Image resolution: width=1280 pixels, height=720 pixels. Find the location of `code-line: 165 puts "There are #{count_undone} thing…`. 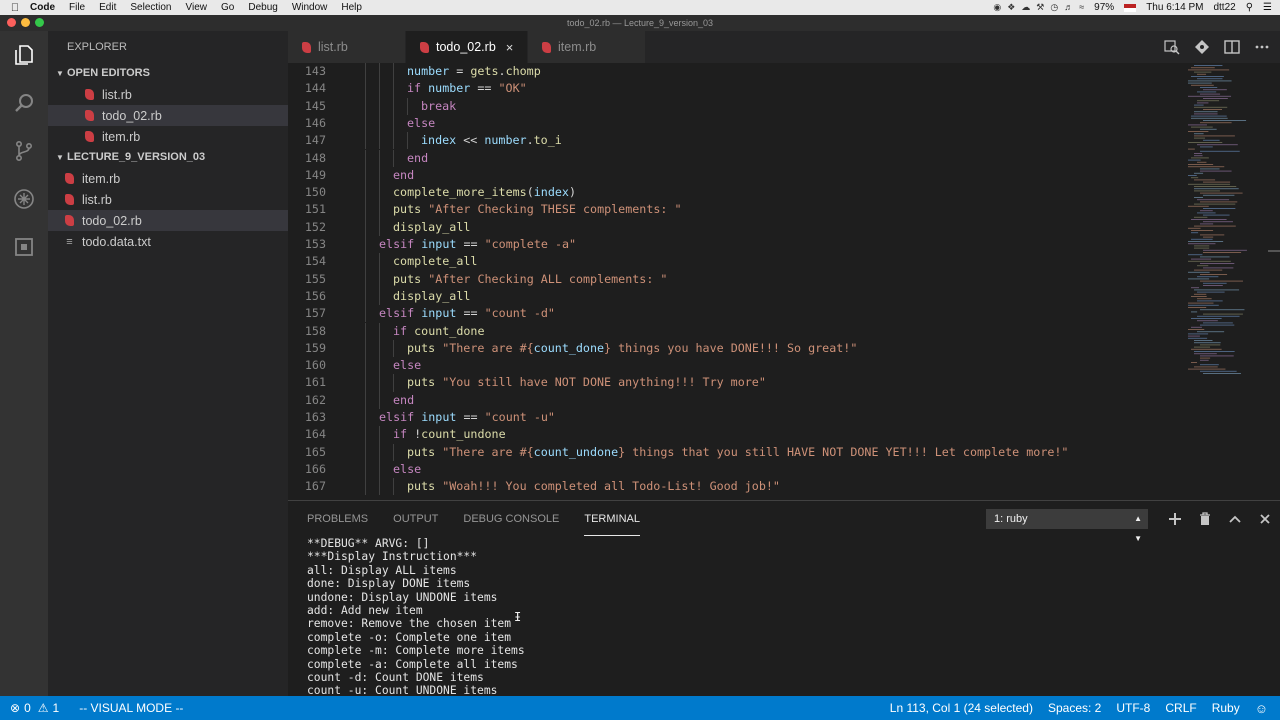

code-line: 165 puts "There are #{count_undone} thing… is located at coordinates (733, 452).